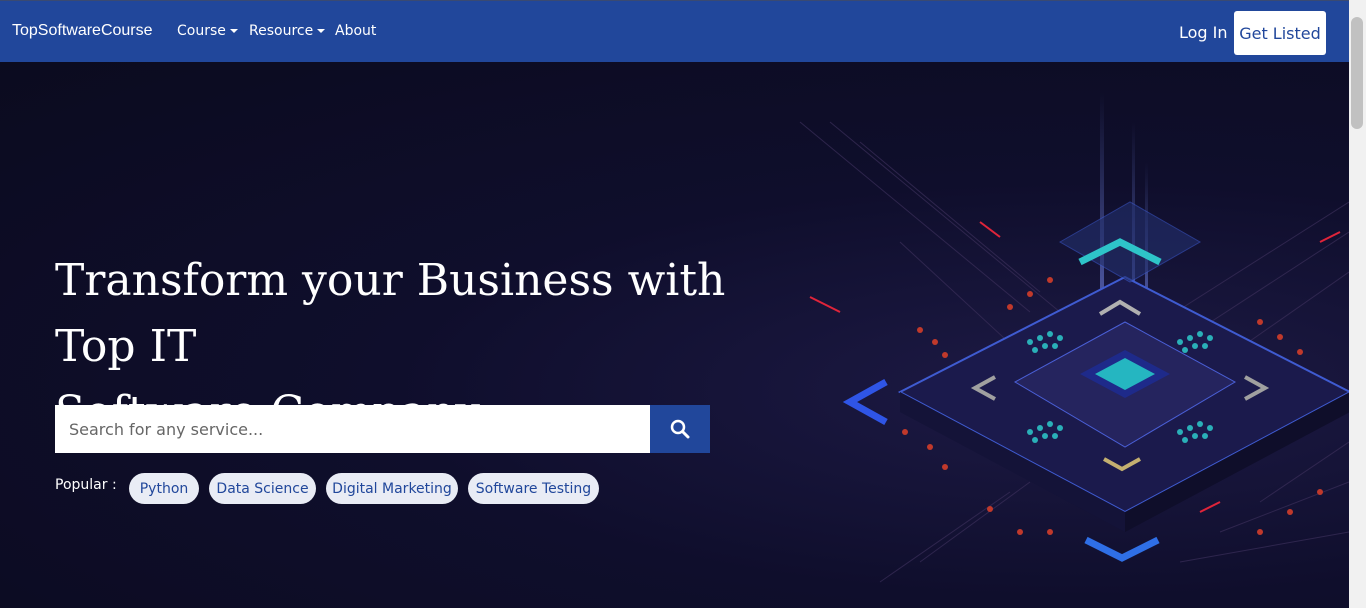 This screenshot has height=608, width=1366. I want to click on nav-course-label: Course, so click(201, 31).